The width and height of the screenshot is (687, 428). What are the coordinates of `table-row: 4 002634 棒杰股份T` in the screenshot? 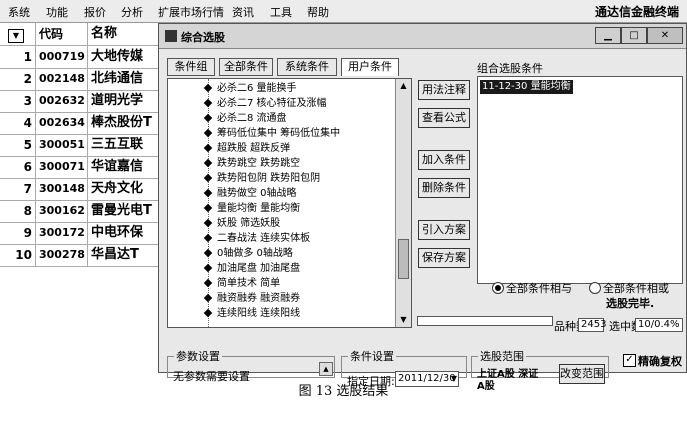 It's located at (79, 123).